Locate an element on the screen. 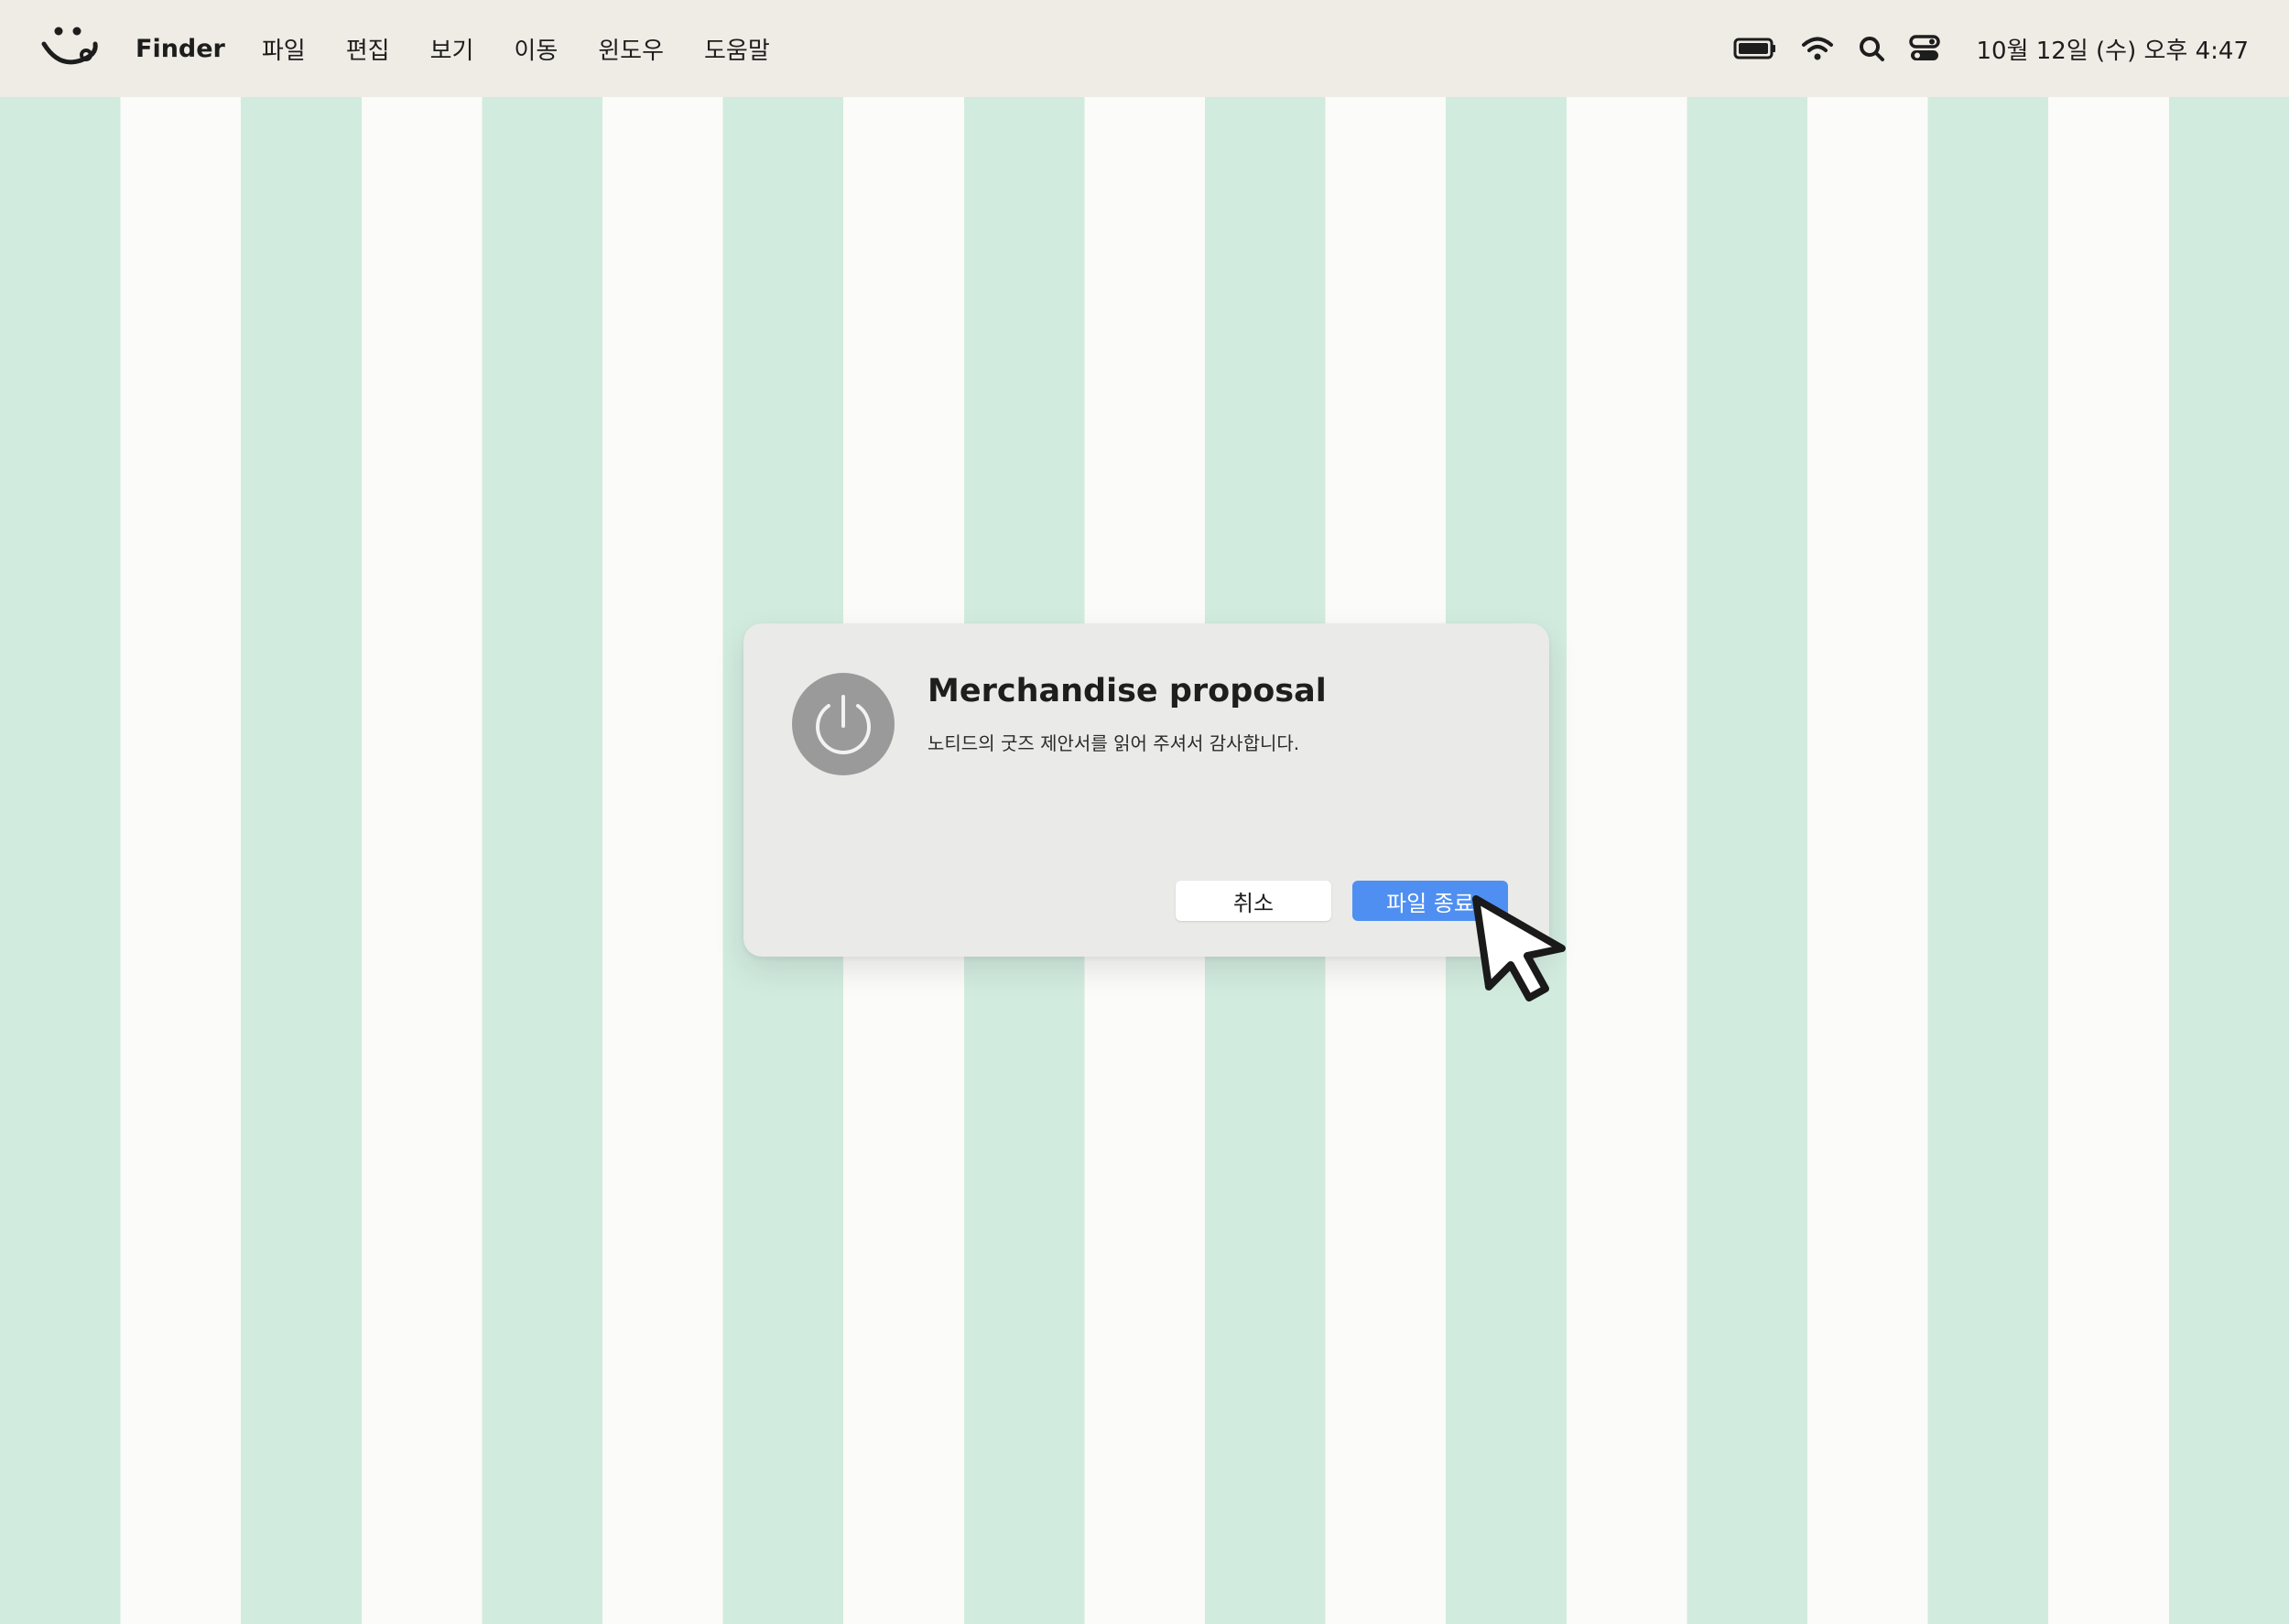 The image size is (2289, 1624). menu-app-finder: Finder is located at coordinates (180, 49).